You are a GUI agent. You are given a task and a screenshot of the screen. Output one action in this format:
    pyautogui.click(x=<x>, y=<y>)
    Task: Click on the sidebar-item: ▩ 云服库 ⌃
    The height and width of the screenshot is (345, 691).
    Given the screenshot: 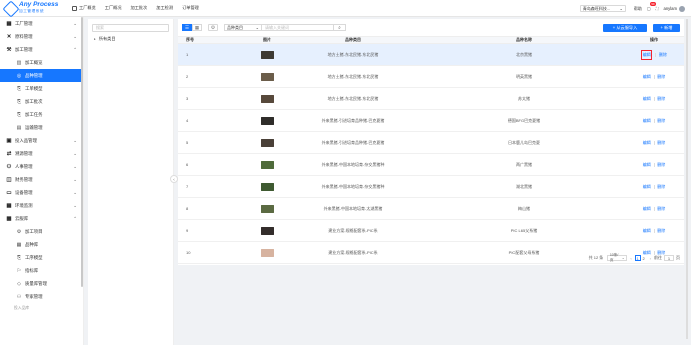 What is the action you would take?
    pyautogui.click(x=41, y=218)
    